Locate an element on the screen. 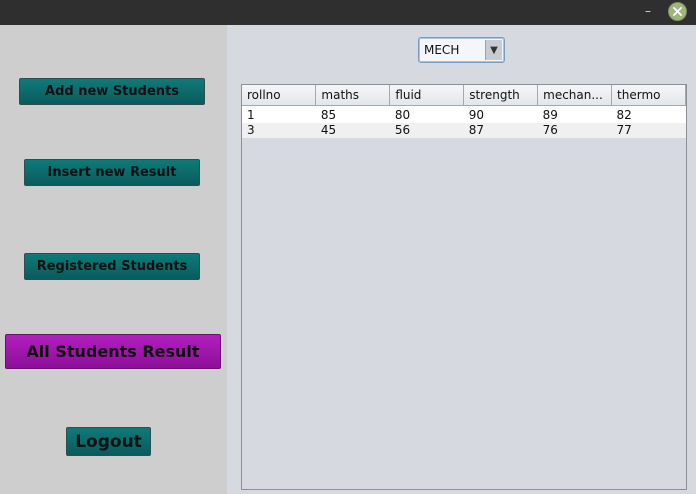 The width and height of the screenshot is (696, 494). close-x-glyph is located at coordinates (677, 11).